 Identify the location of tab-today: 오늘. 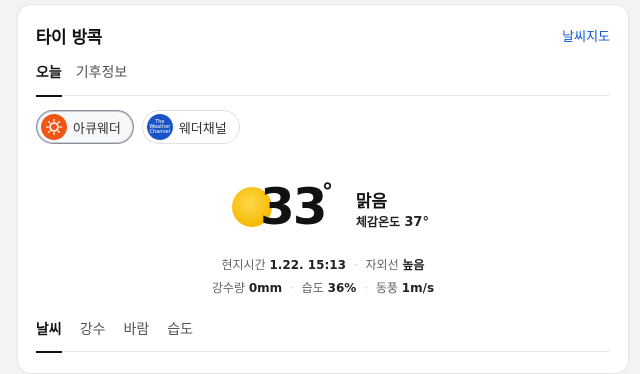
(49, 78).